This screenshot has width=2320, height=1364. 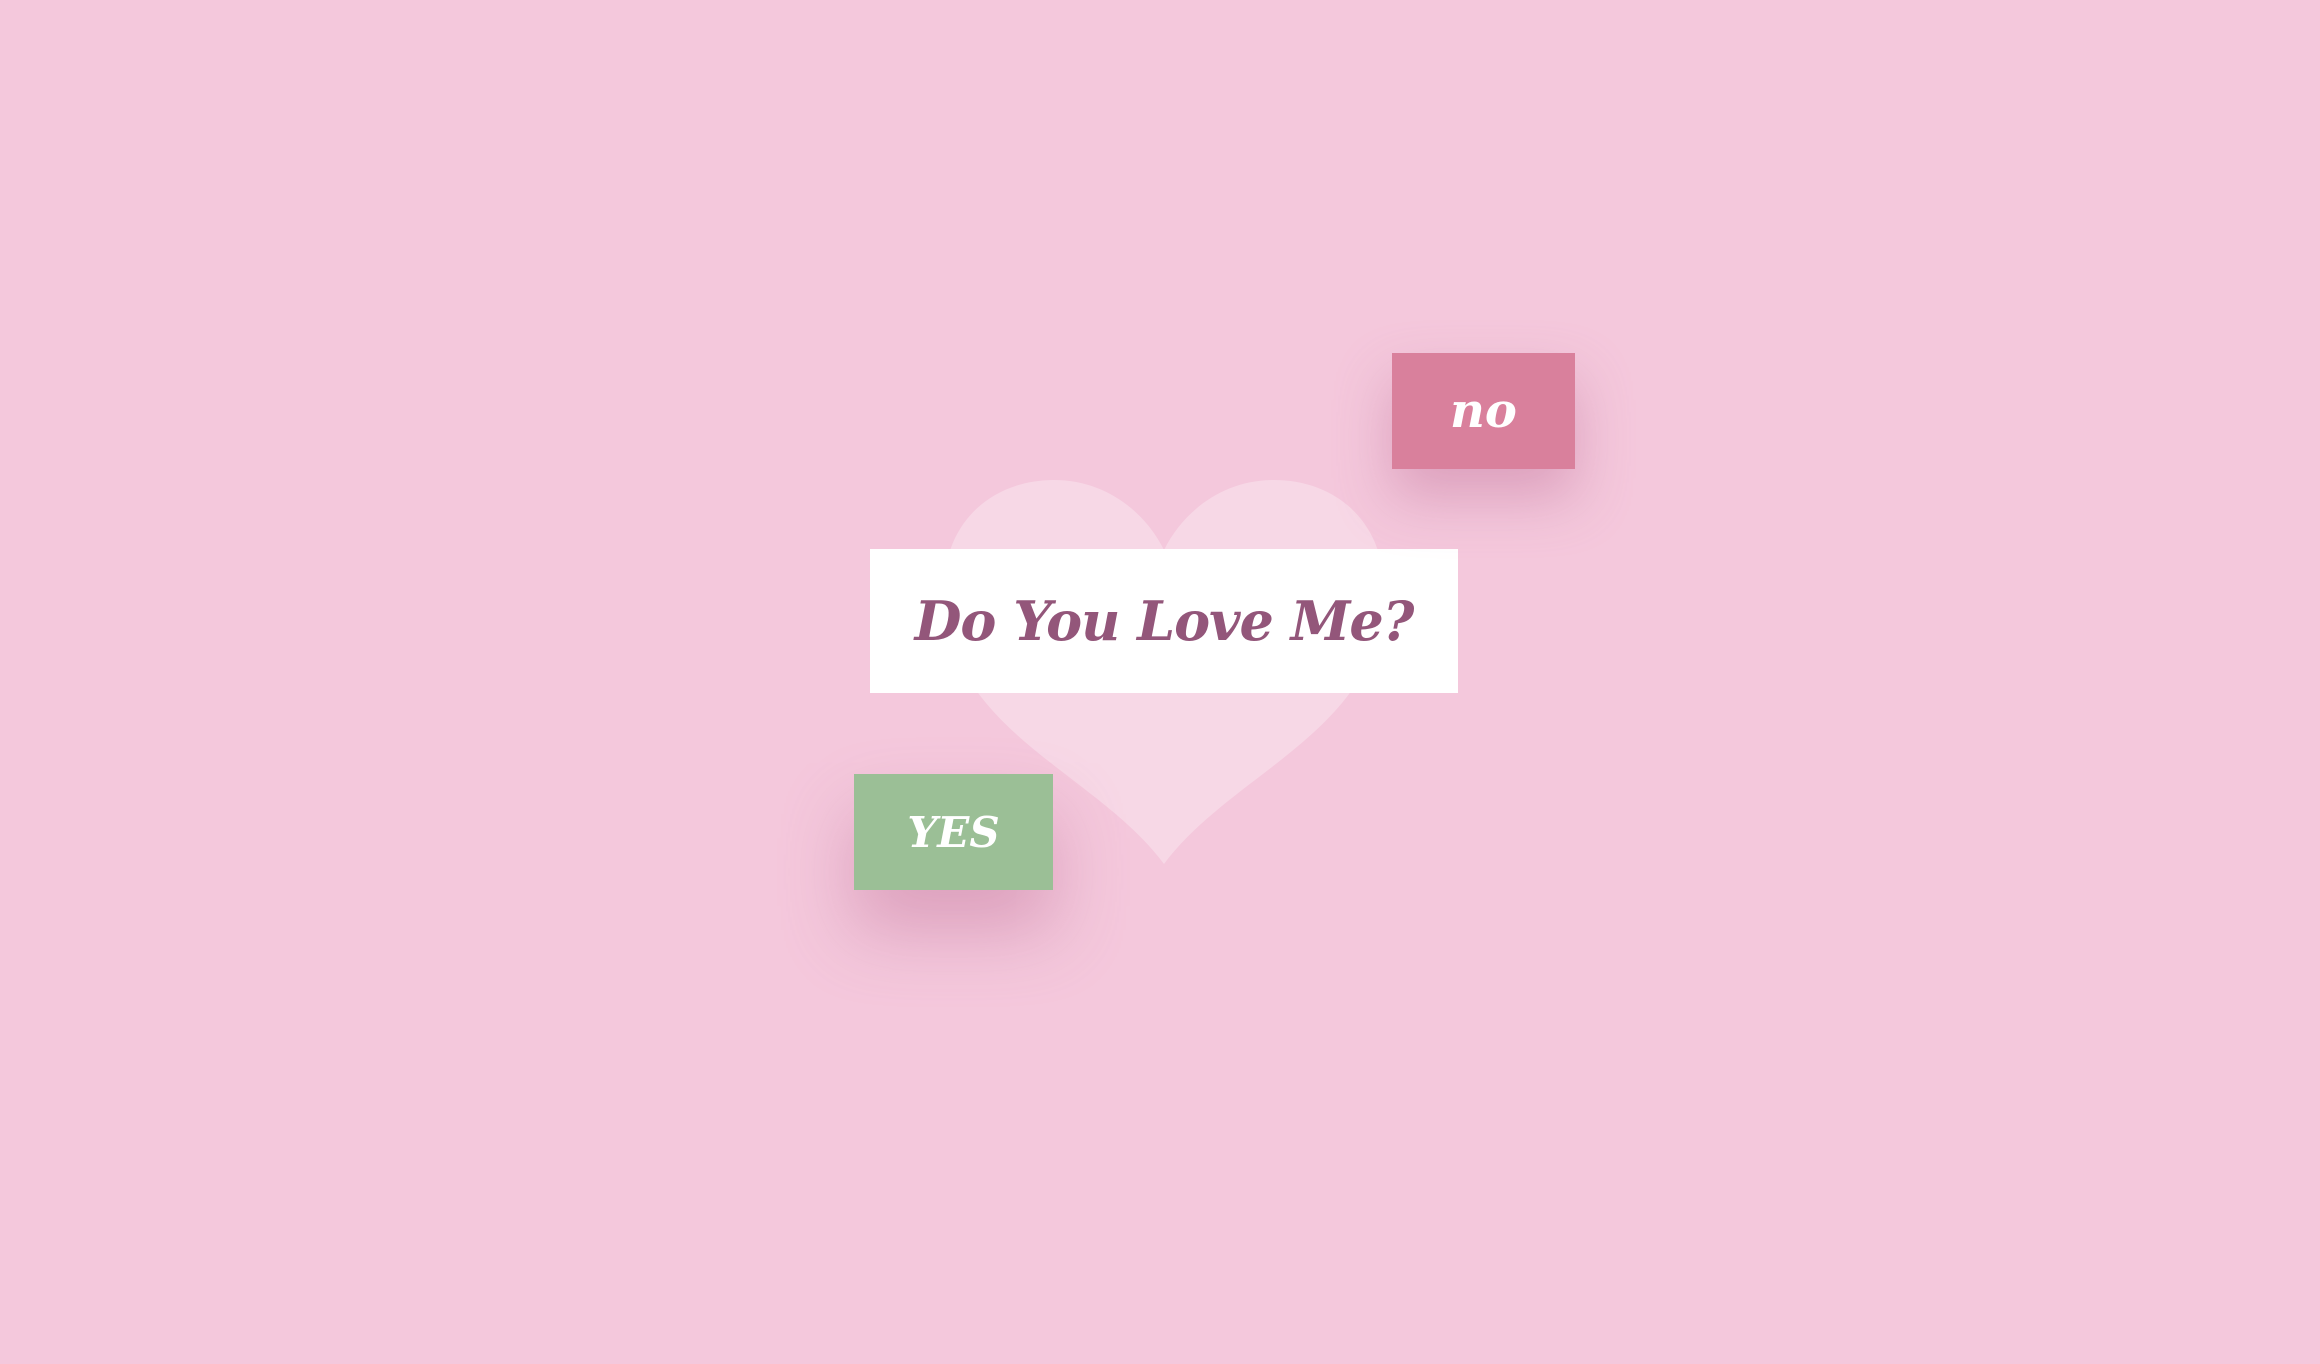 I want to click on no-button: no, so click(x=1483, y=411).